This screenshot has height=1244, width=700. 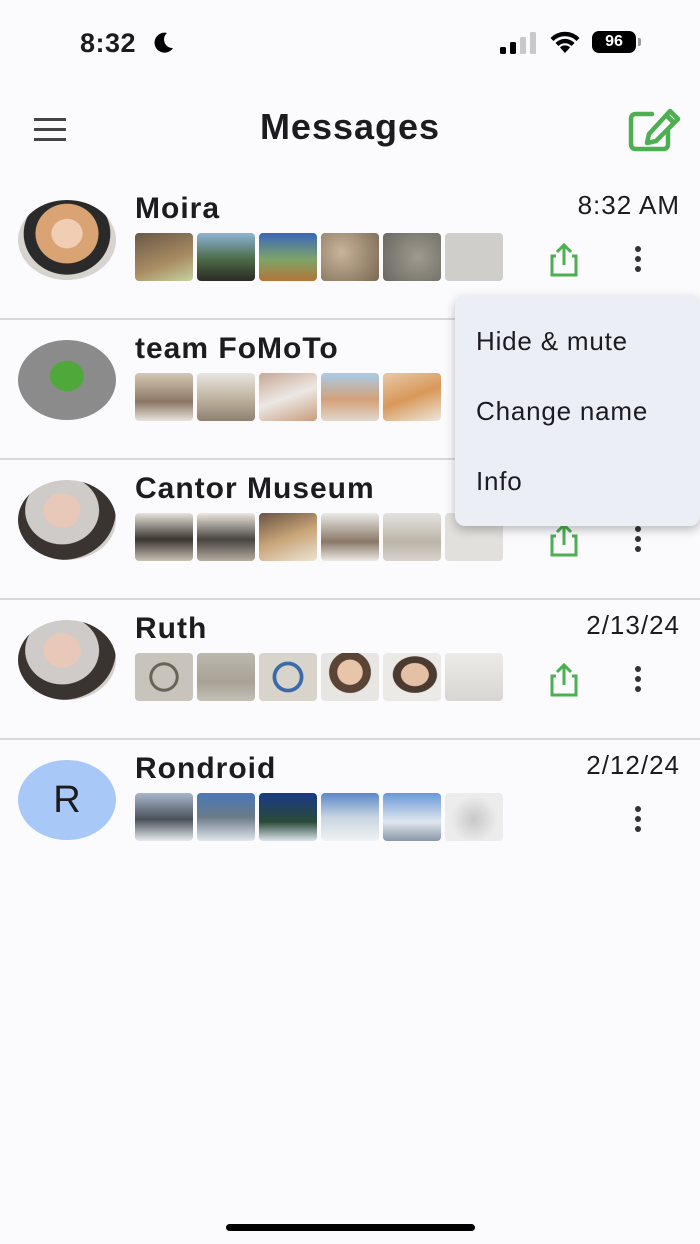 I want to click on cellular-signal-icon, so click(x=518, y=43).